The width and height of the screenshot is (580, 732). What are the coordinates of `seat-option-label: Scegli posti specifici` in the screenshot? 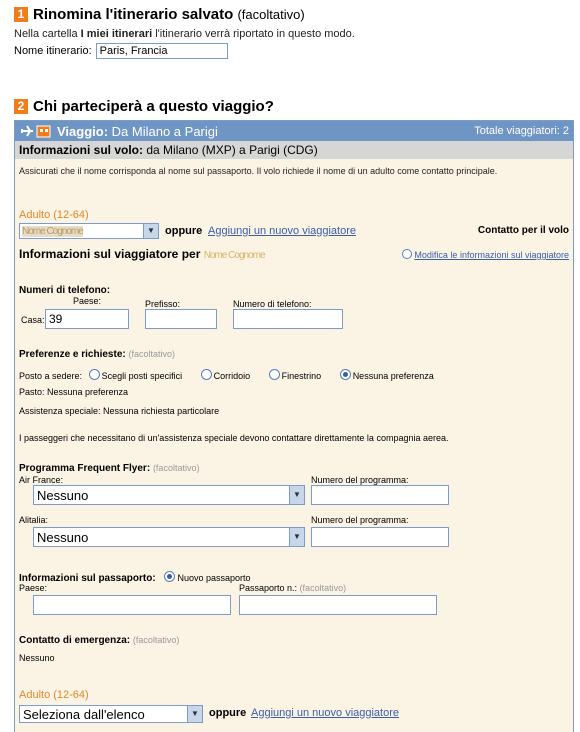 It's located at (142, 376).